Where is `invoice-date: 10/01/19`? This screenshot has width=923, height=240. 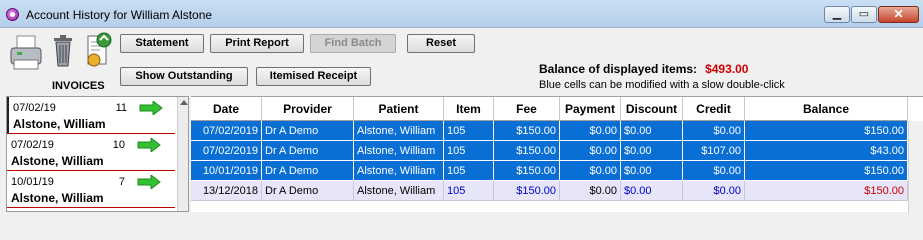
invoice-date: 10/01/19 is located at coordinates (32, 182).